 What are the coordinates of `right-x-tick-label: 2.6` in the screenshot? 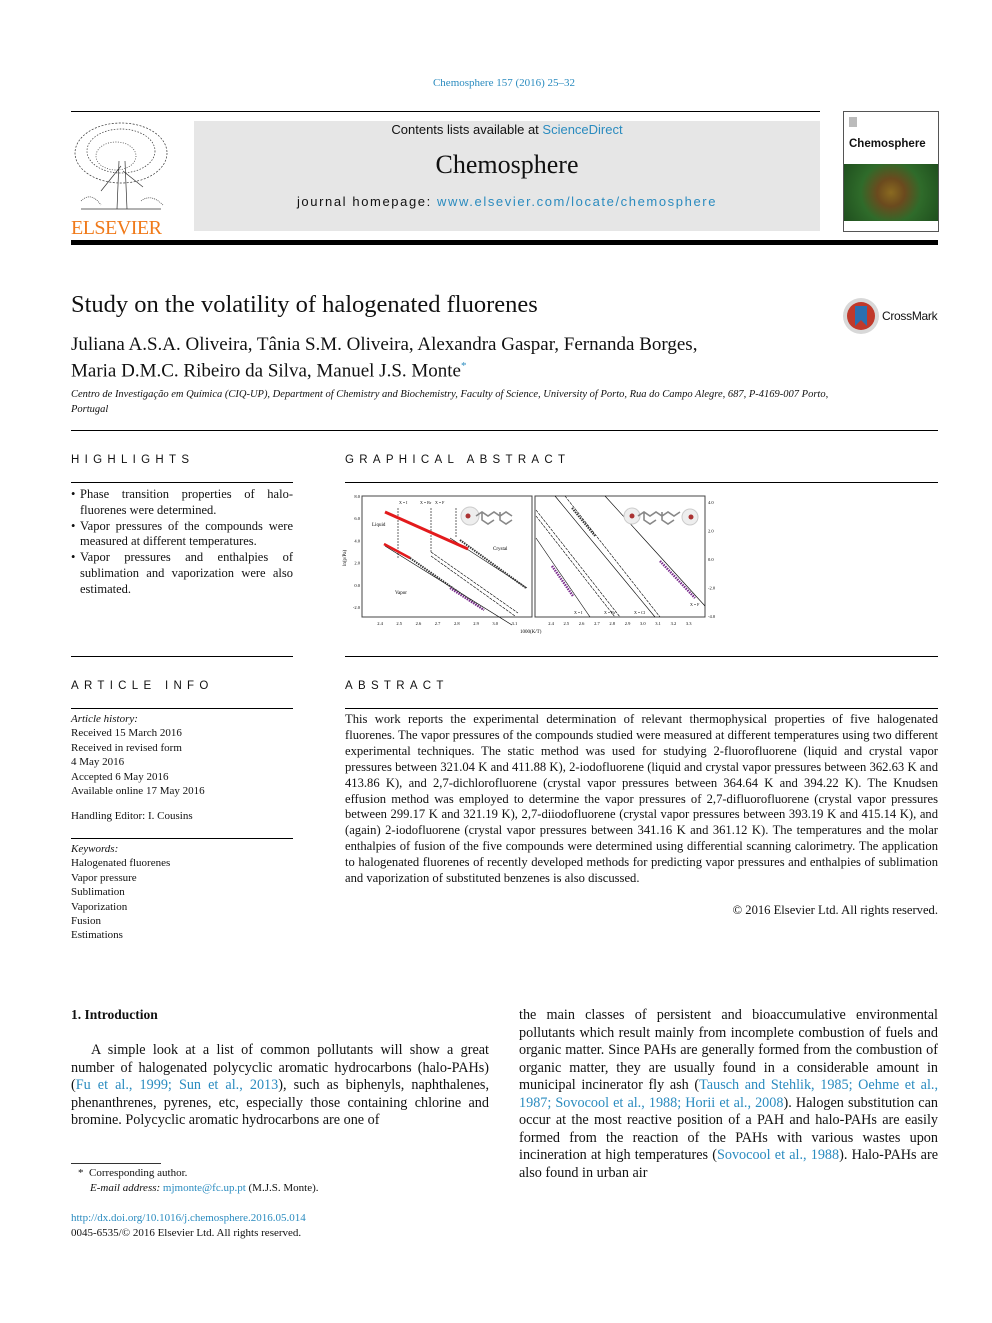 It's located at (582, 623).